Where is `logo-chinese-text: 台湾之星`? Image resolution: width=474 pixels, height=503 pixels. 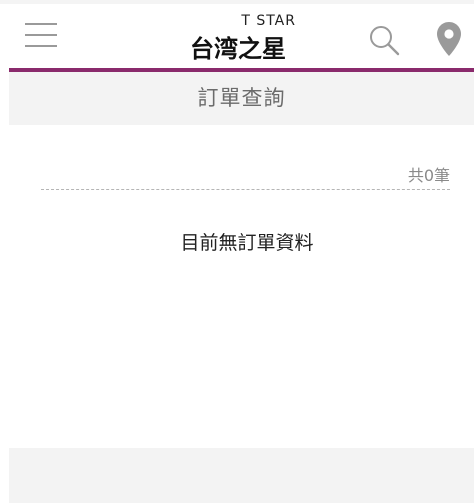
logo-chinese-text: 台湾之星 is located at coordinates (238, 49).